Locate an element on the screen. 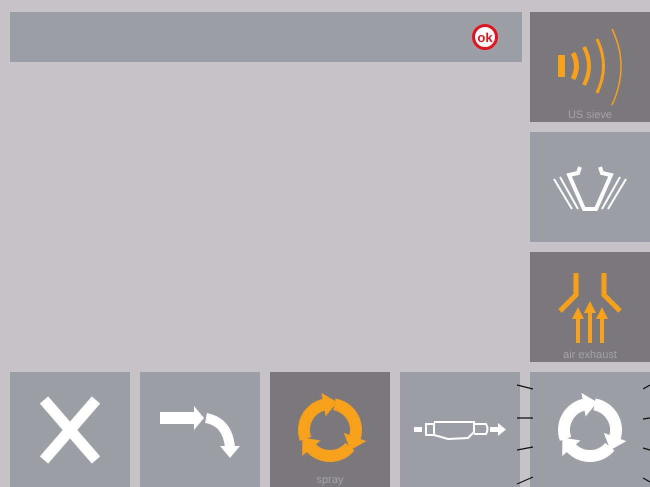 The width and height of the screenshot is (650, 487). nozzle-button is located at coordinates (460, 429).